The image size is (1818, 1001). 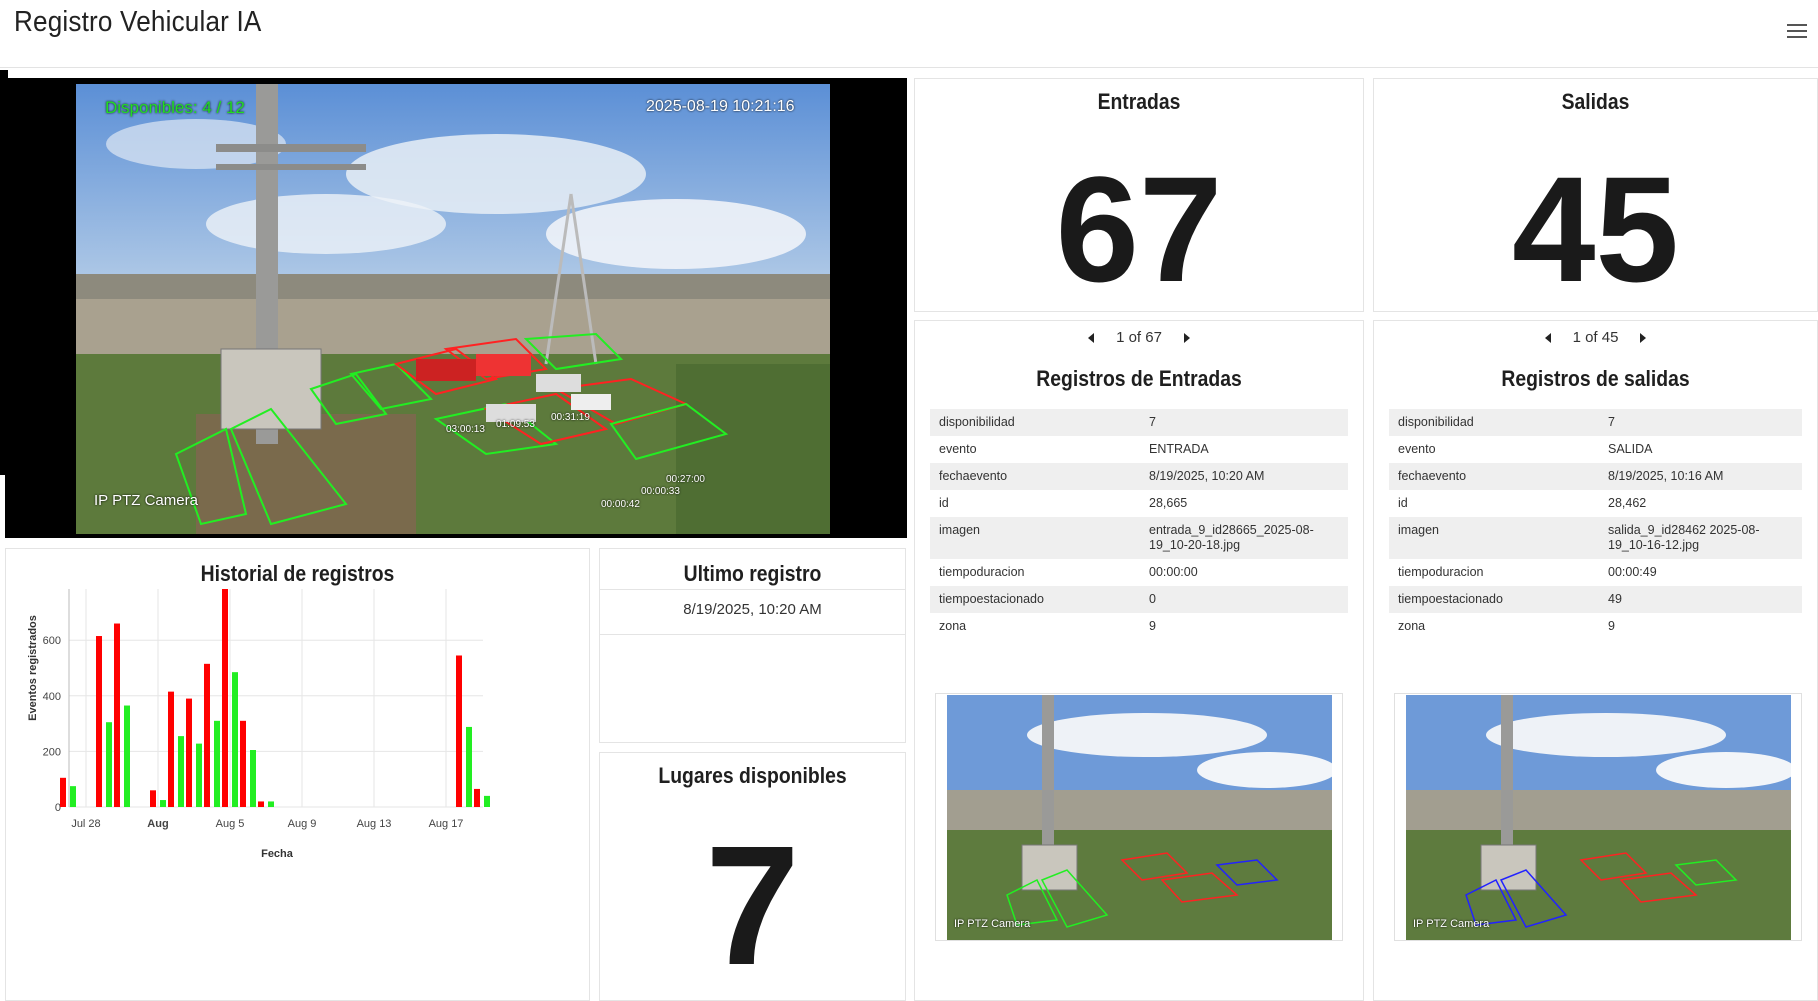 I want to click on table-row: tiempoestacionado 0, so click(x=1139, y=599).